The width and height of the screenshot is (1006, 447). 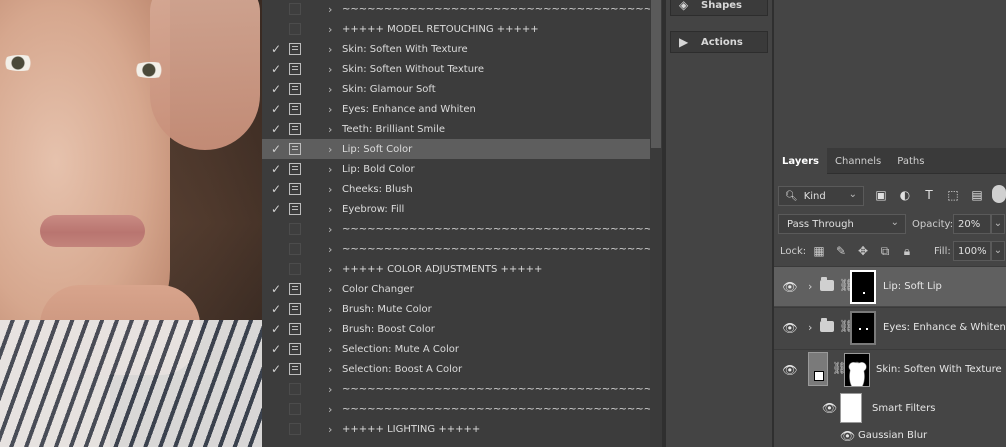 I want to click on action-row: ✓ › Eyebrow: Fill, so click(x=456, y=209).